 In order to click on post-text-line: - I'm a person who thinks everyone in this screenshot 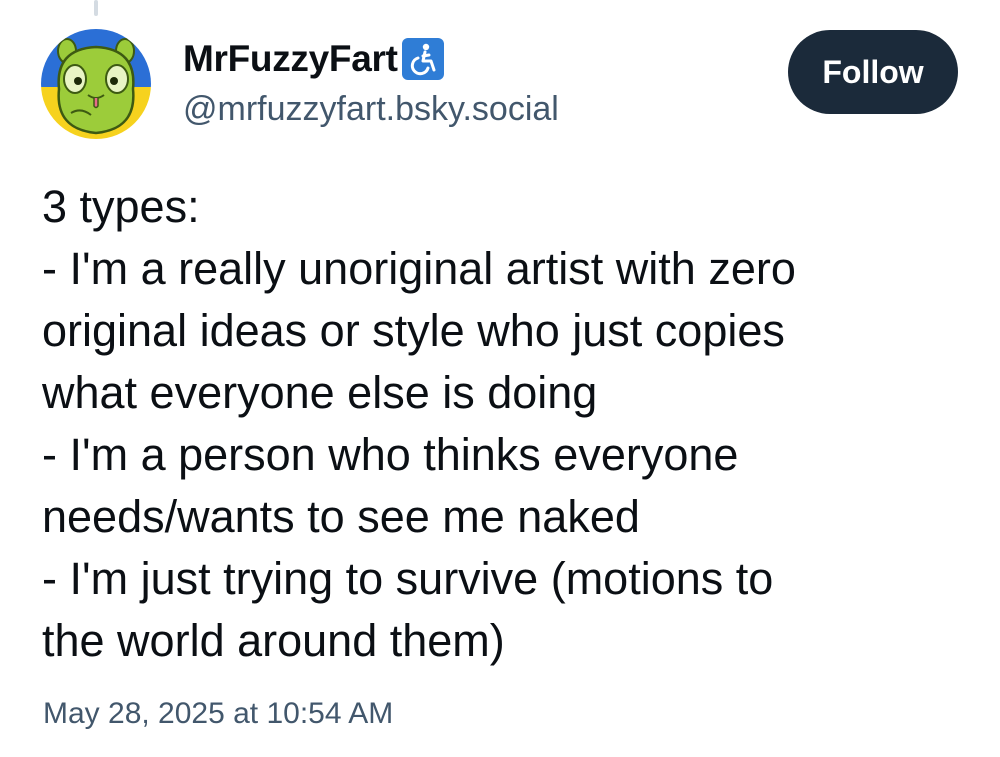, I will do `click(390, 454)`.